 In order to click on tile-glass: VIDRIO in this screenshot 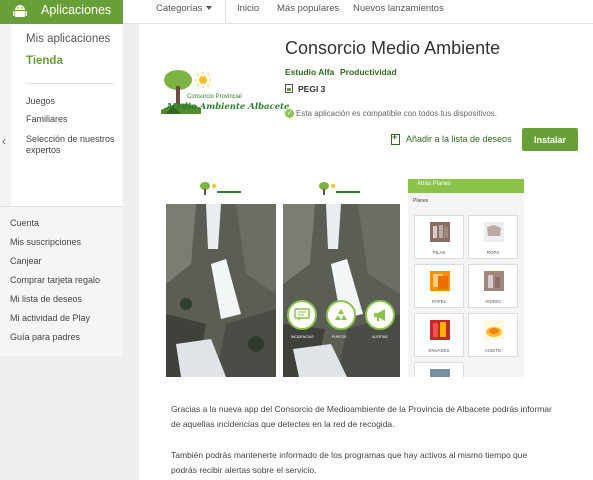, I will do `click(493, 286)`.